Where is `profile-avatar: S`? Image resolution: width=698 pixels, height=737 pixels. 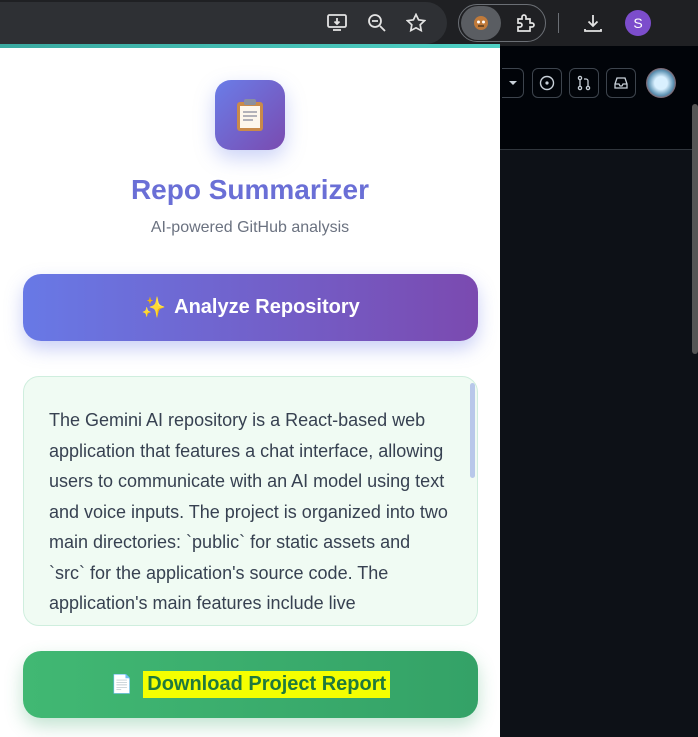 profile-avatar: S is located at coordinates (638, 23).